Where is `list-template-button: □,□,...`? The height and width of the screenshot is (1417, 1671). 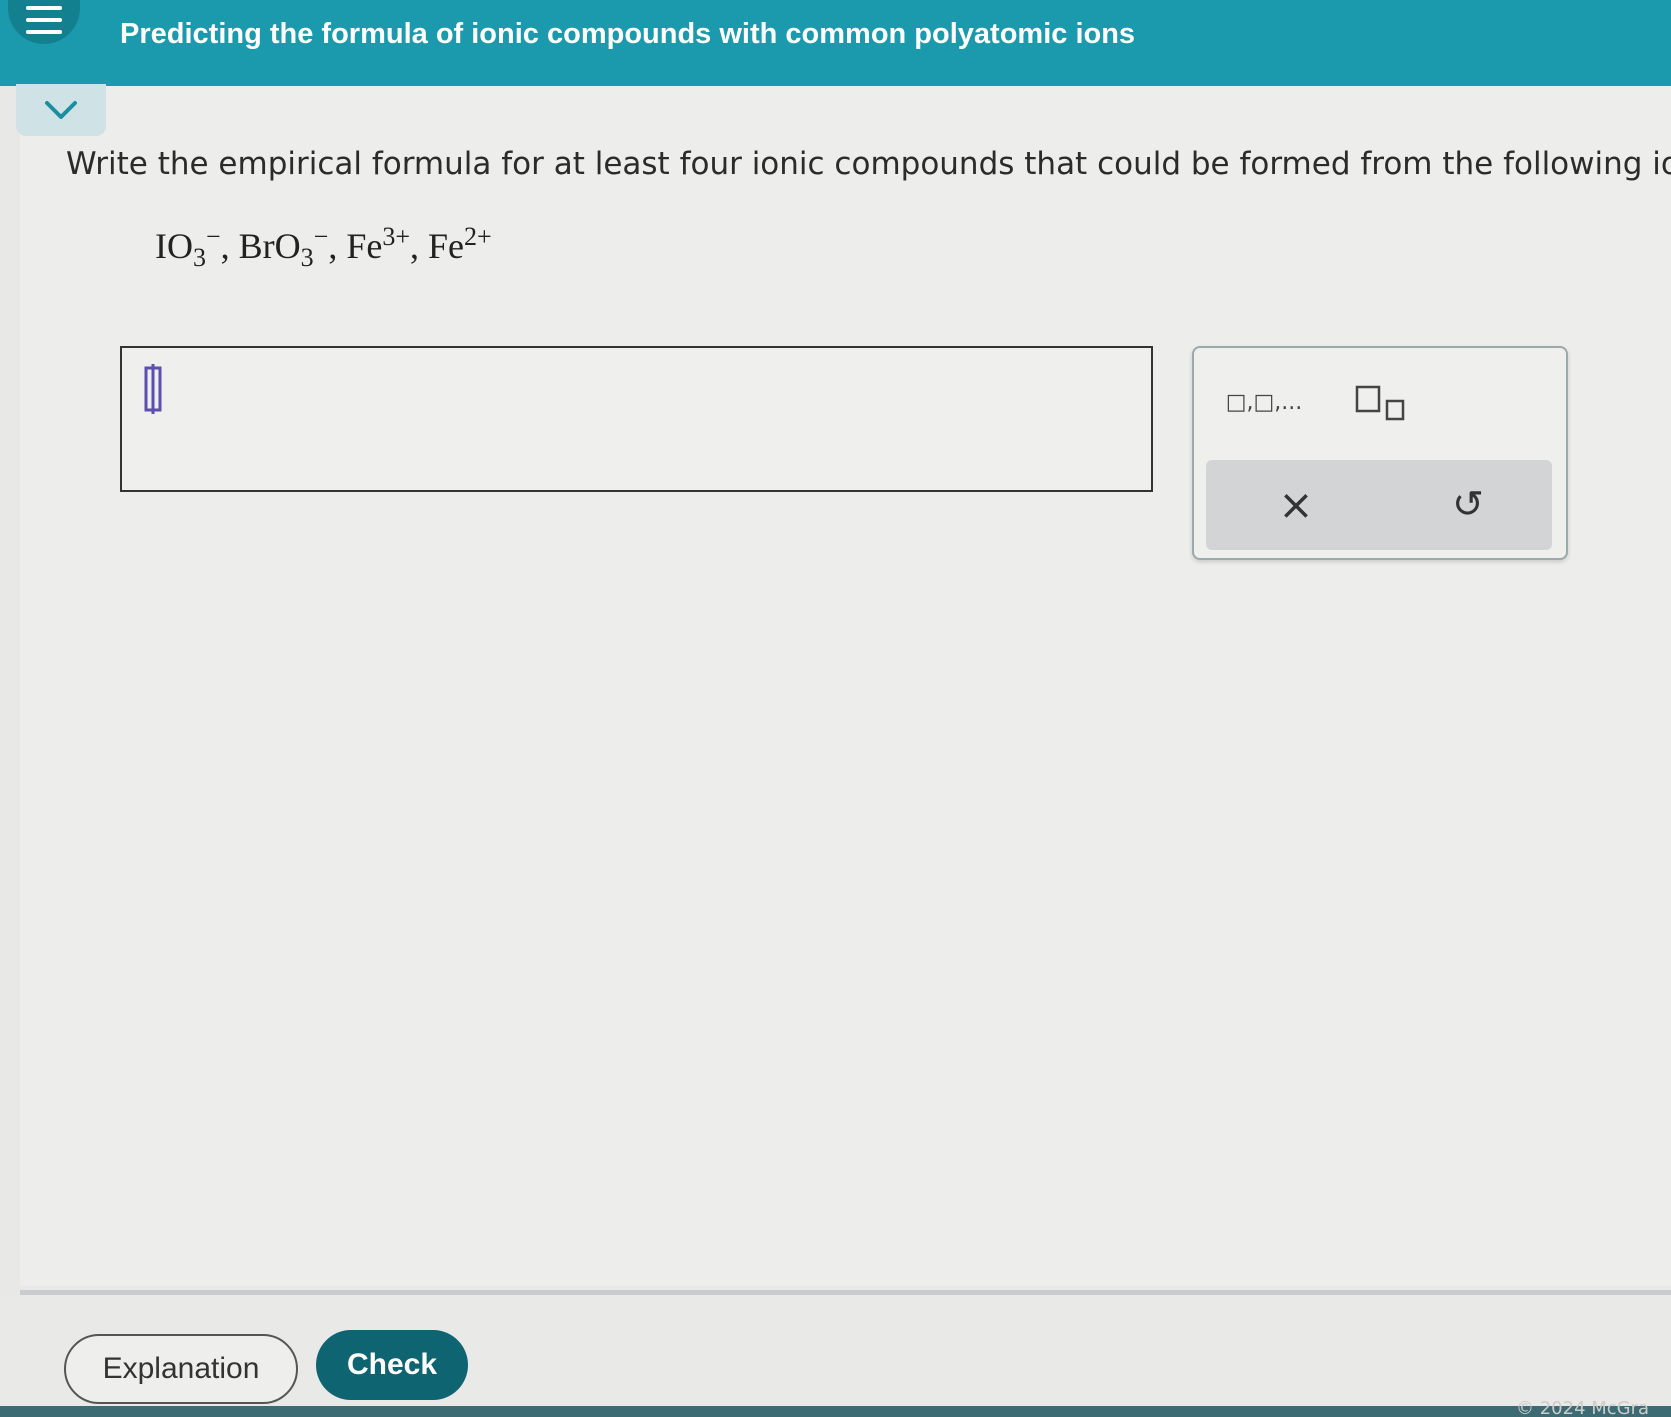
list-template-button: □,□,... is located at coordinates (1264, 402).